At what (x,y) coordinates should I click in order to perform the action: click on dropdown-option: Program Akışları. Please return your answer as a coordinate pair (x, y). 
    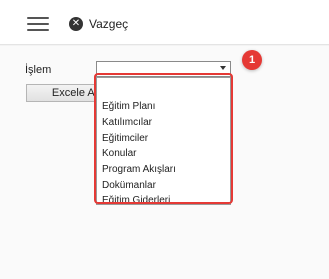
    Looking at the image, I should click on (163, 169).